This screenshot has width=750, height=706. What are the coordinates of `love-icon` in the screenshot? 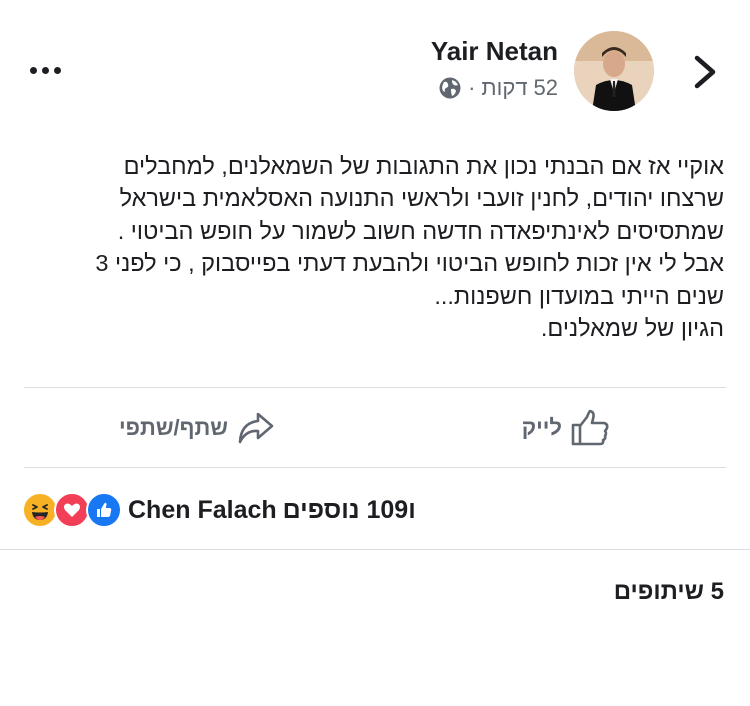 It's located at (72, 510).